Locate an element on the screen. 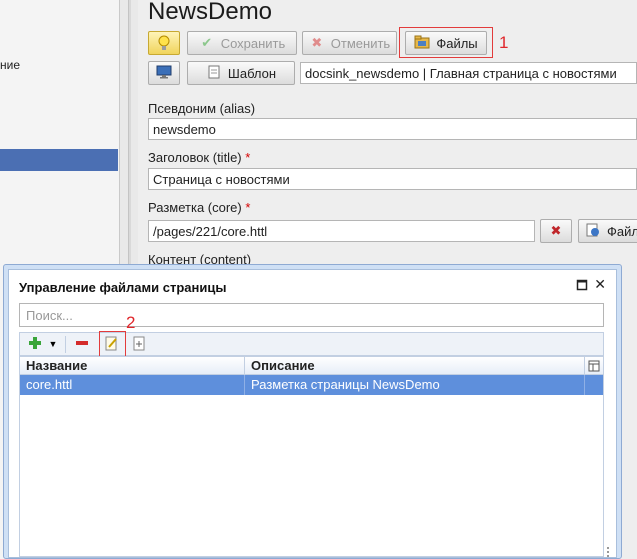 This screenshot has width=637, height=559. save-button-label: Сохранить is located at coordinates (253, 43).